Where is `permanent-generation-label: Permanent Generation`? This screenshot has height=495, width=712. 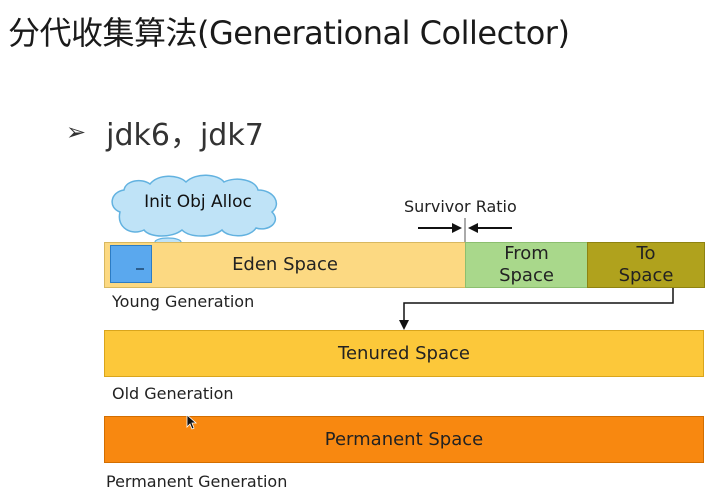 permanent-generation-label: Permanent Generation is located at coordinates (197, 481).